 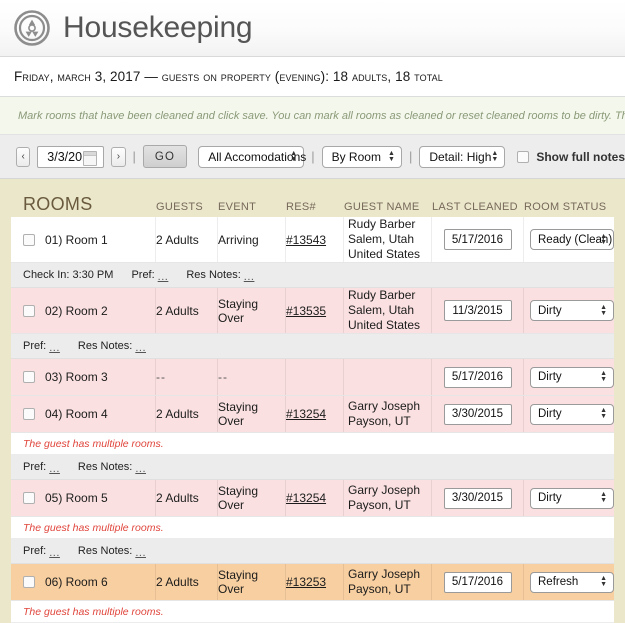 What do you see at coordinates (223, 377) in the screenshot?
I see `event-value: --` at bounding box center [223, 377].